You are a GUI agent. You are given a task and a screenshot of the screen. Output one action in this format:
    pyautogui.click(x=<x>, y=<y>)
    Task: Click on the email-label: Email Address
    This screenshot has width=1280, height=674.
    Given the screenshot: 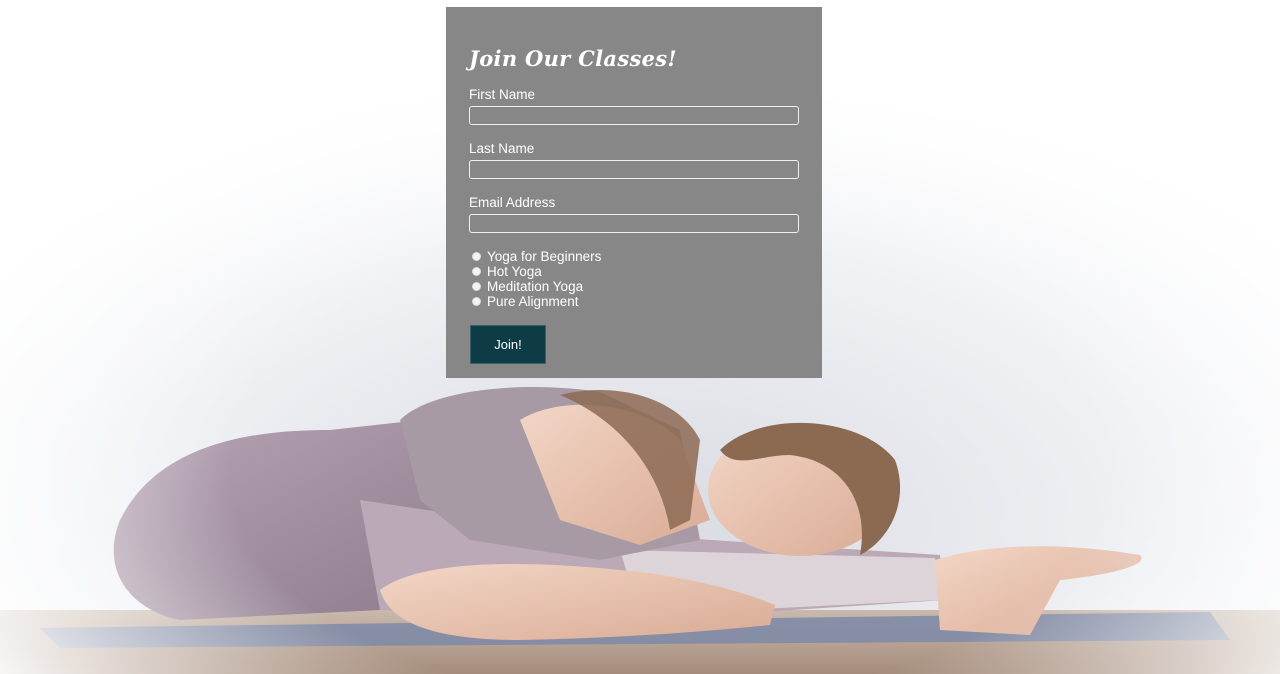 What is the action you would take?
    pyautogui.click(x=512, y=202)
    